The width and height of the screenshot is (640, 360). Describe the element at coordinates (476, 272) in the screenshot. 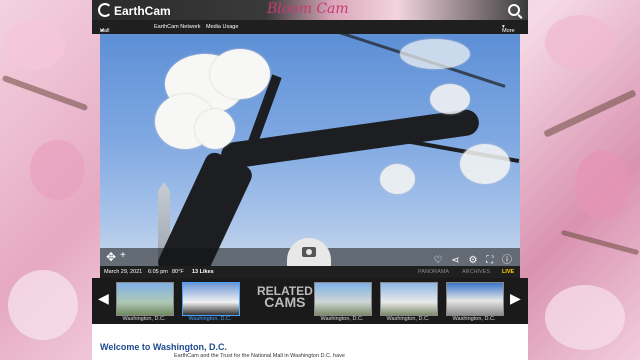

I see `tab-archives: ARCHIVES` at that location.